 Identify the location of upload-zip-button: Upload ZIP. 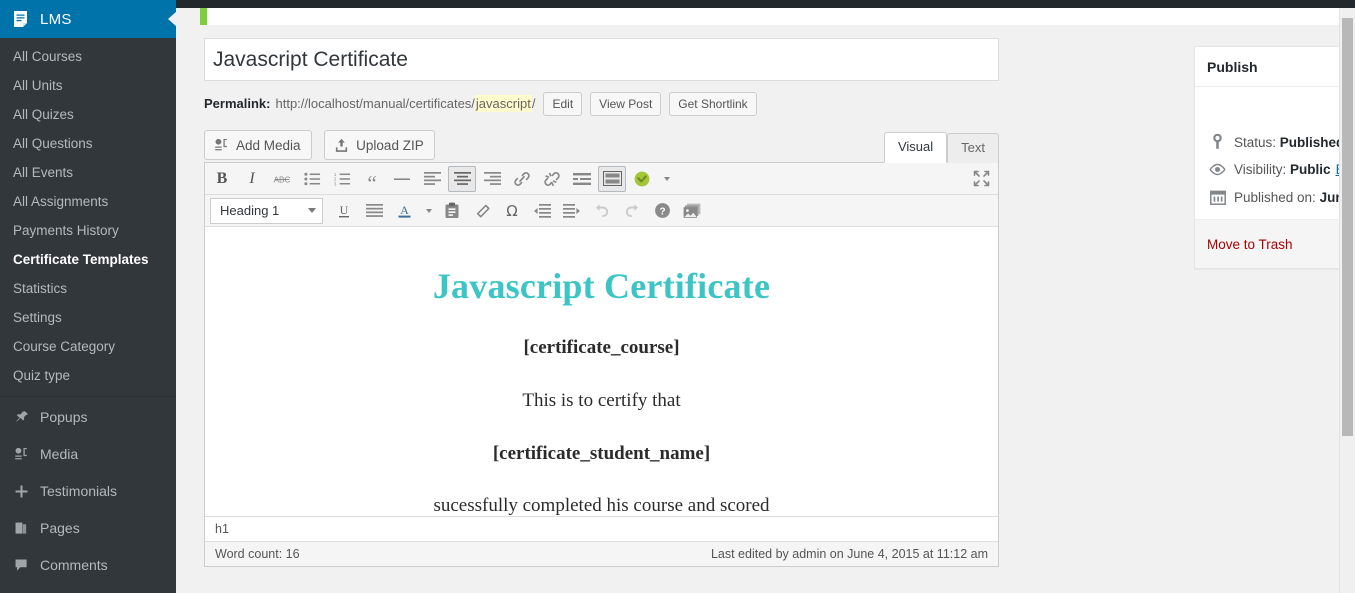
(379, 145).